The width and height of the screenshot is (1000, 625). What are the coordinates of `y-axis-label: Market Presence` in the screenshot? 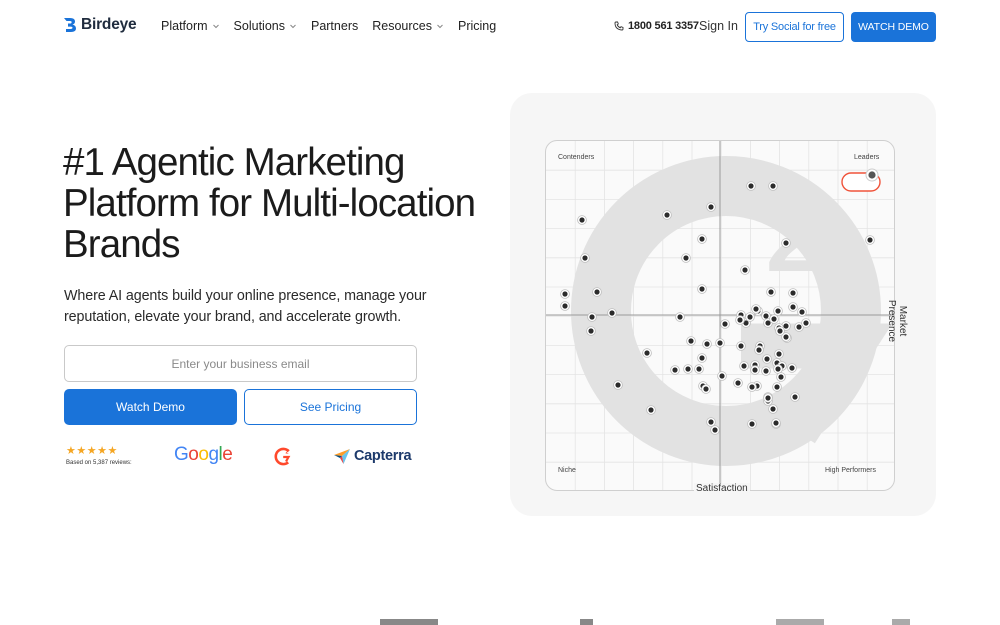 It's located at (897, 321).